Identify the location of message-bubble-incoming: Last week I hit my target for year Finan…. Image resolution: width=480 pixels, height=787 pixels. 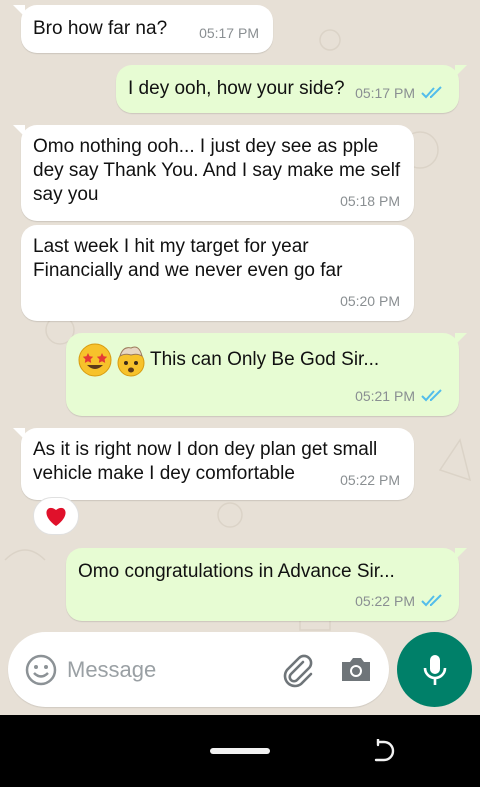
(217, 273).